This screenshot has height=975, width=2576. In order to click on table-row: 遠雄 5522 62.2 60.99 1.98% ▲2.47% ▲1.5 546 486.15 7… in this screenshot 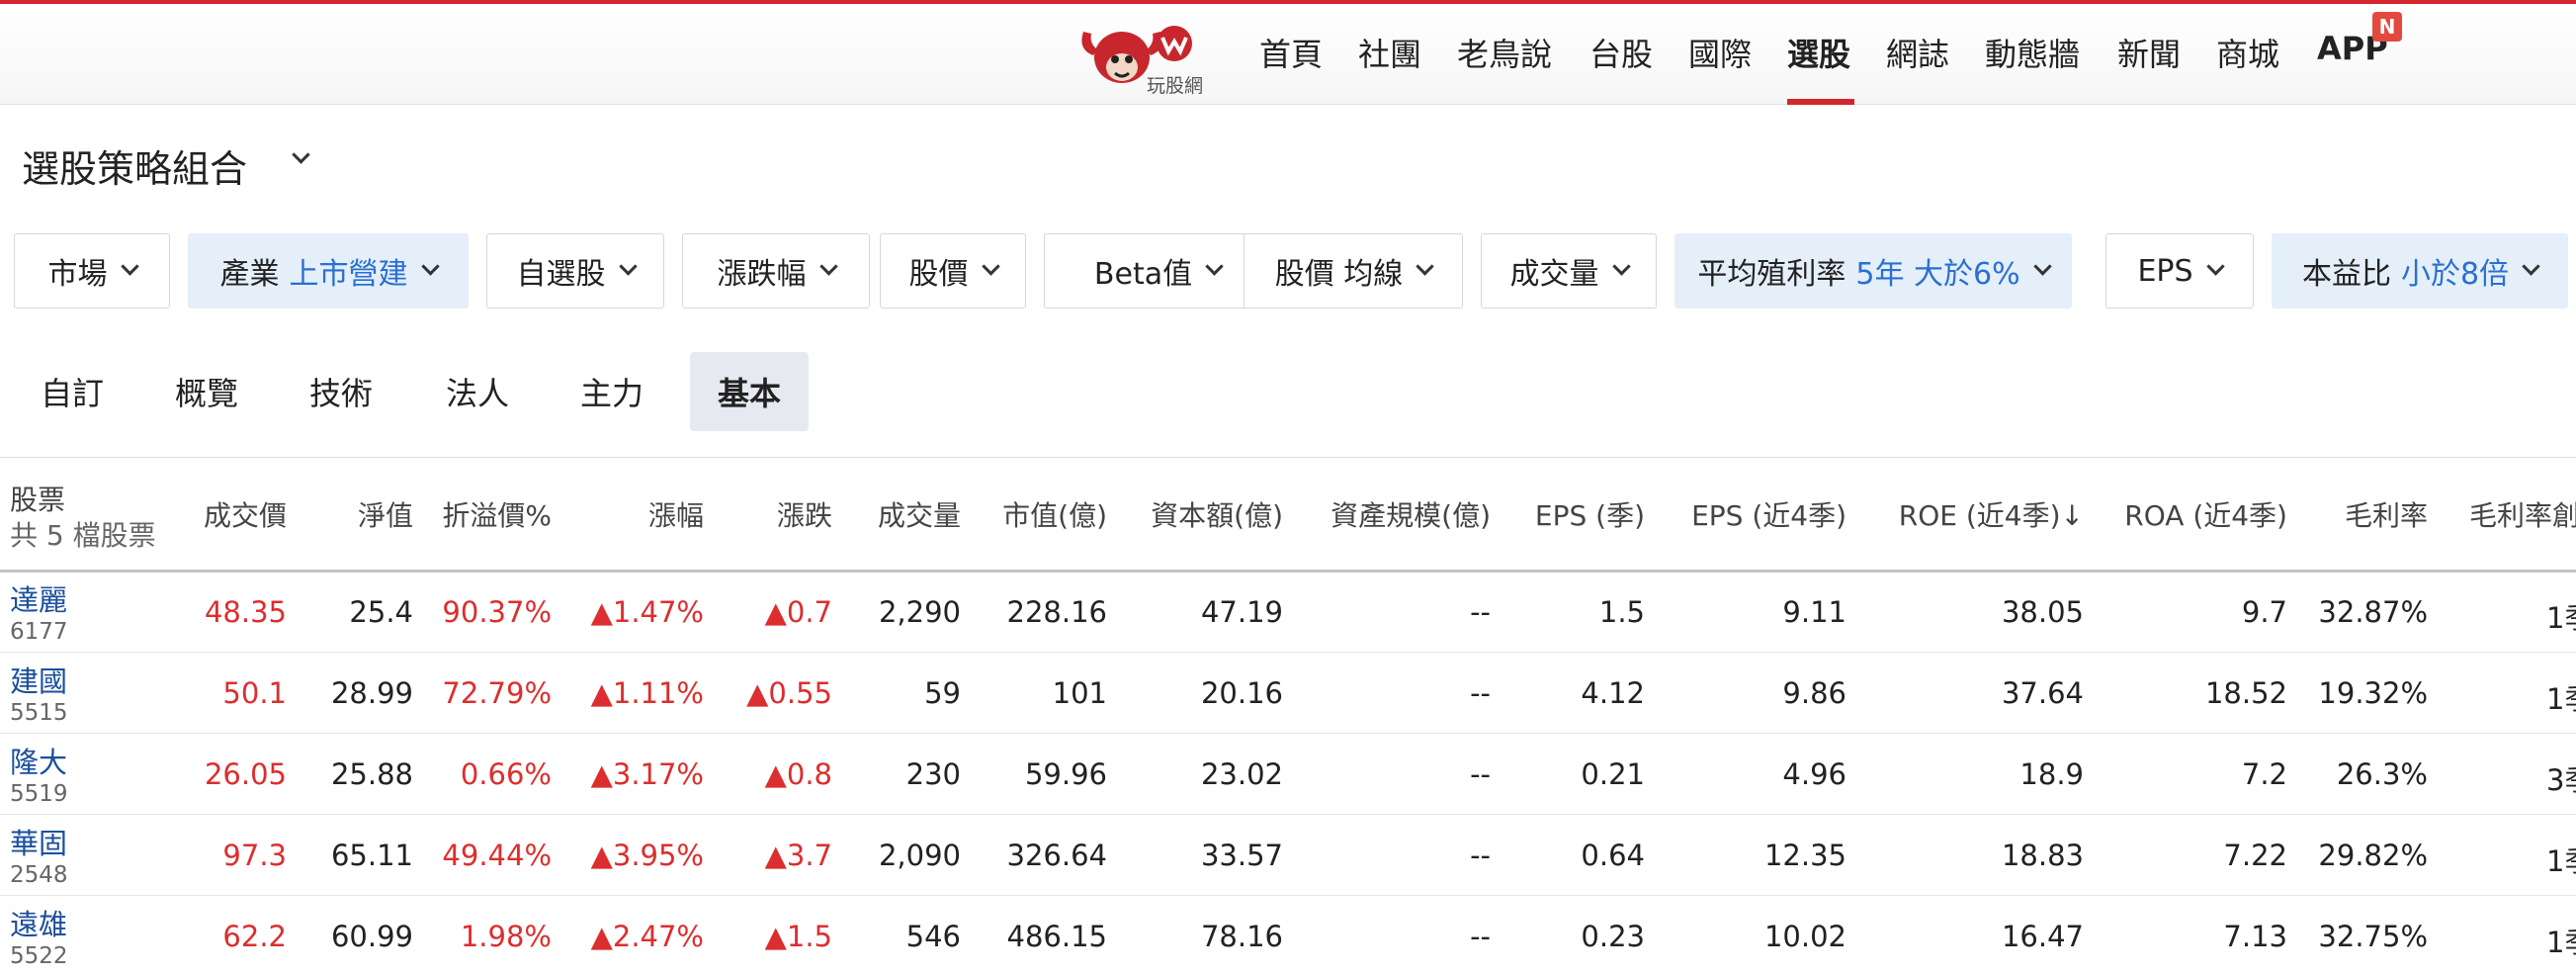, I will do `click(1288, 935)`.